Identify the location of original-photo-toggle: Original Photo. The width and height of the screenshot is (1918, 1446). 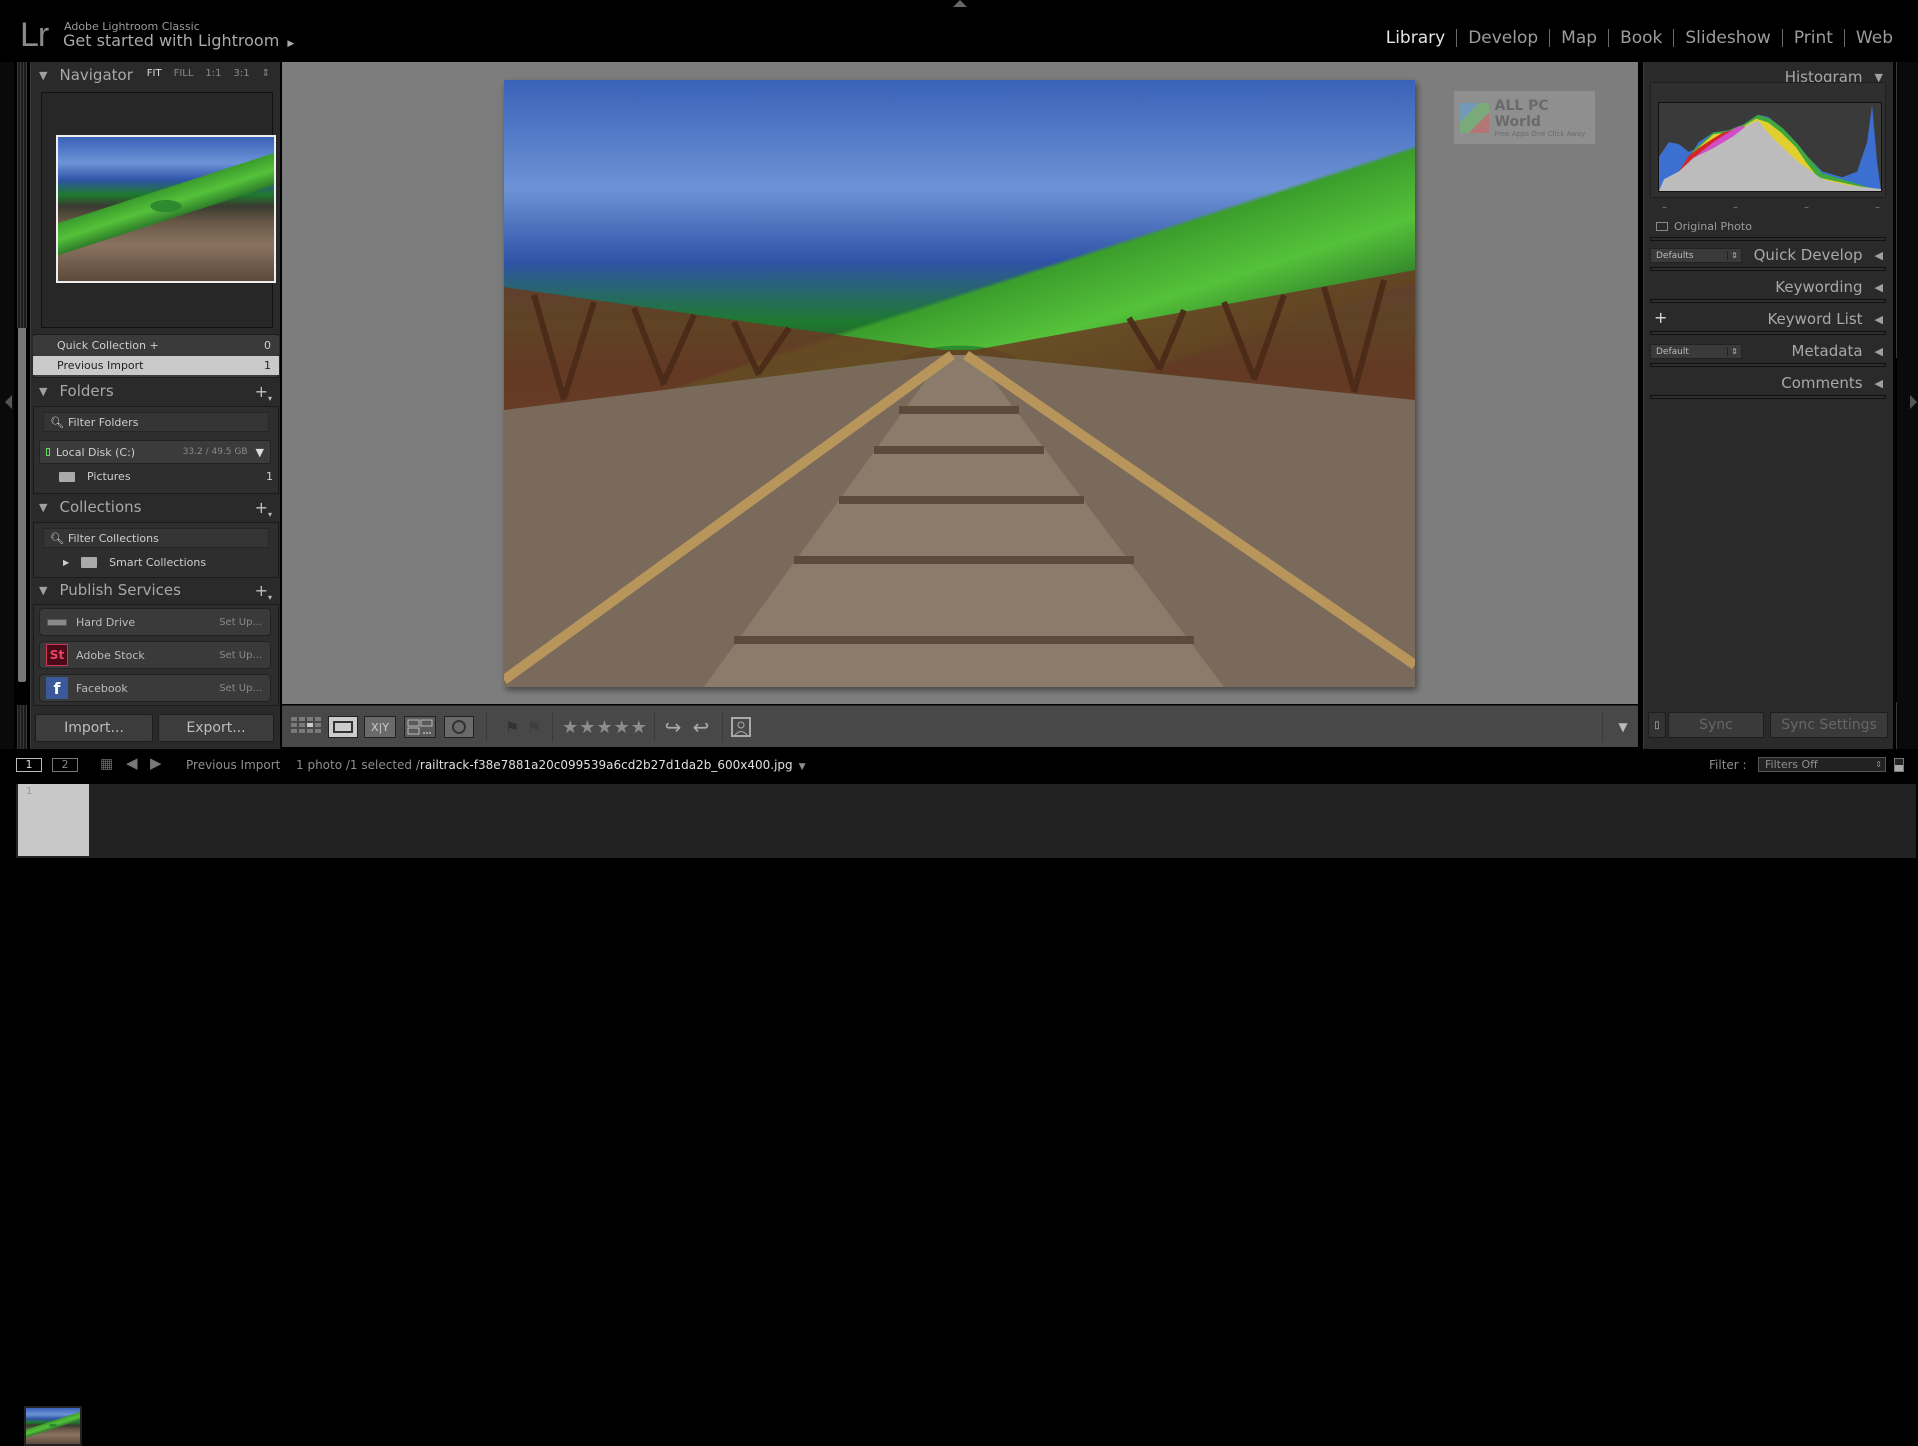
(1704, 226).